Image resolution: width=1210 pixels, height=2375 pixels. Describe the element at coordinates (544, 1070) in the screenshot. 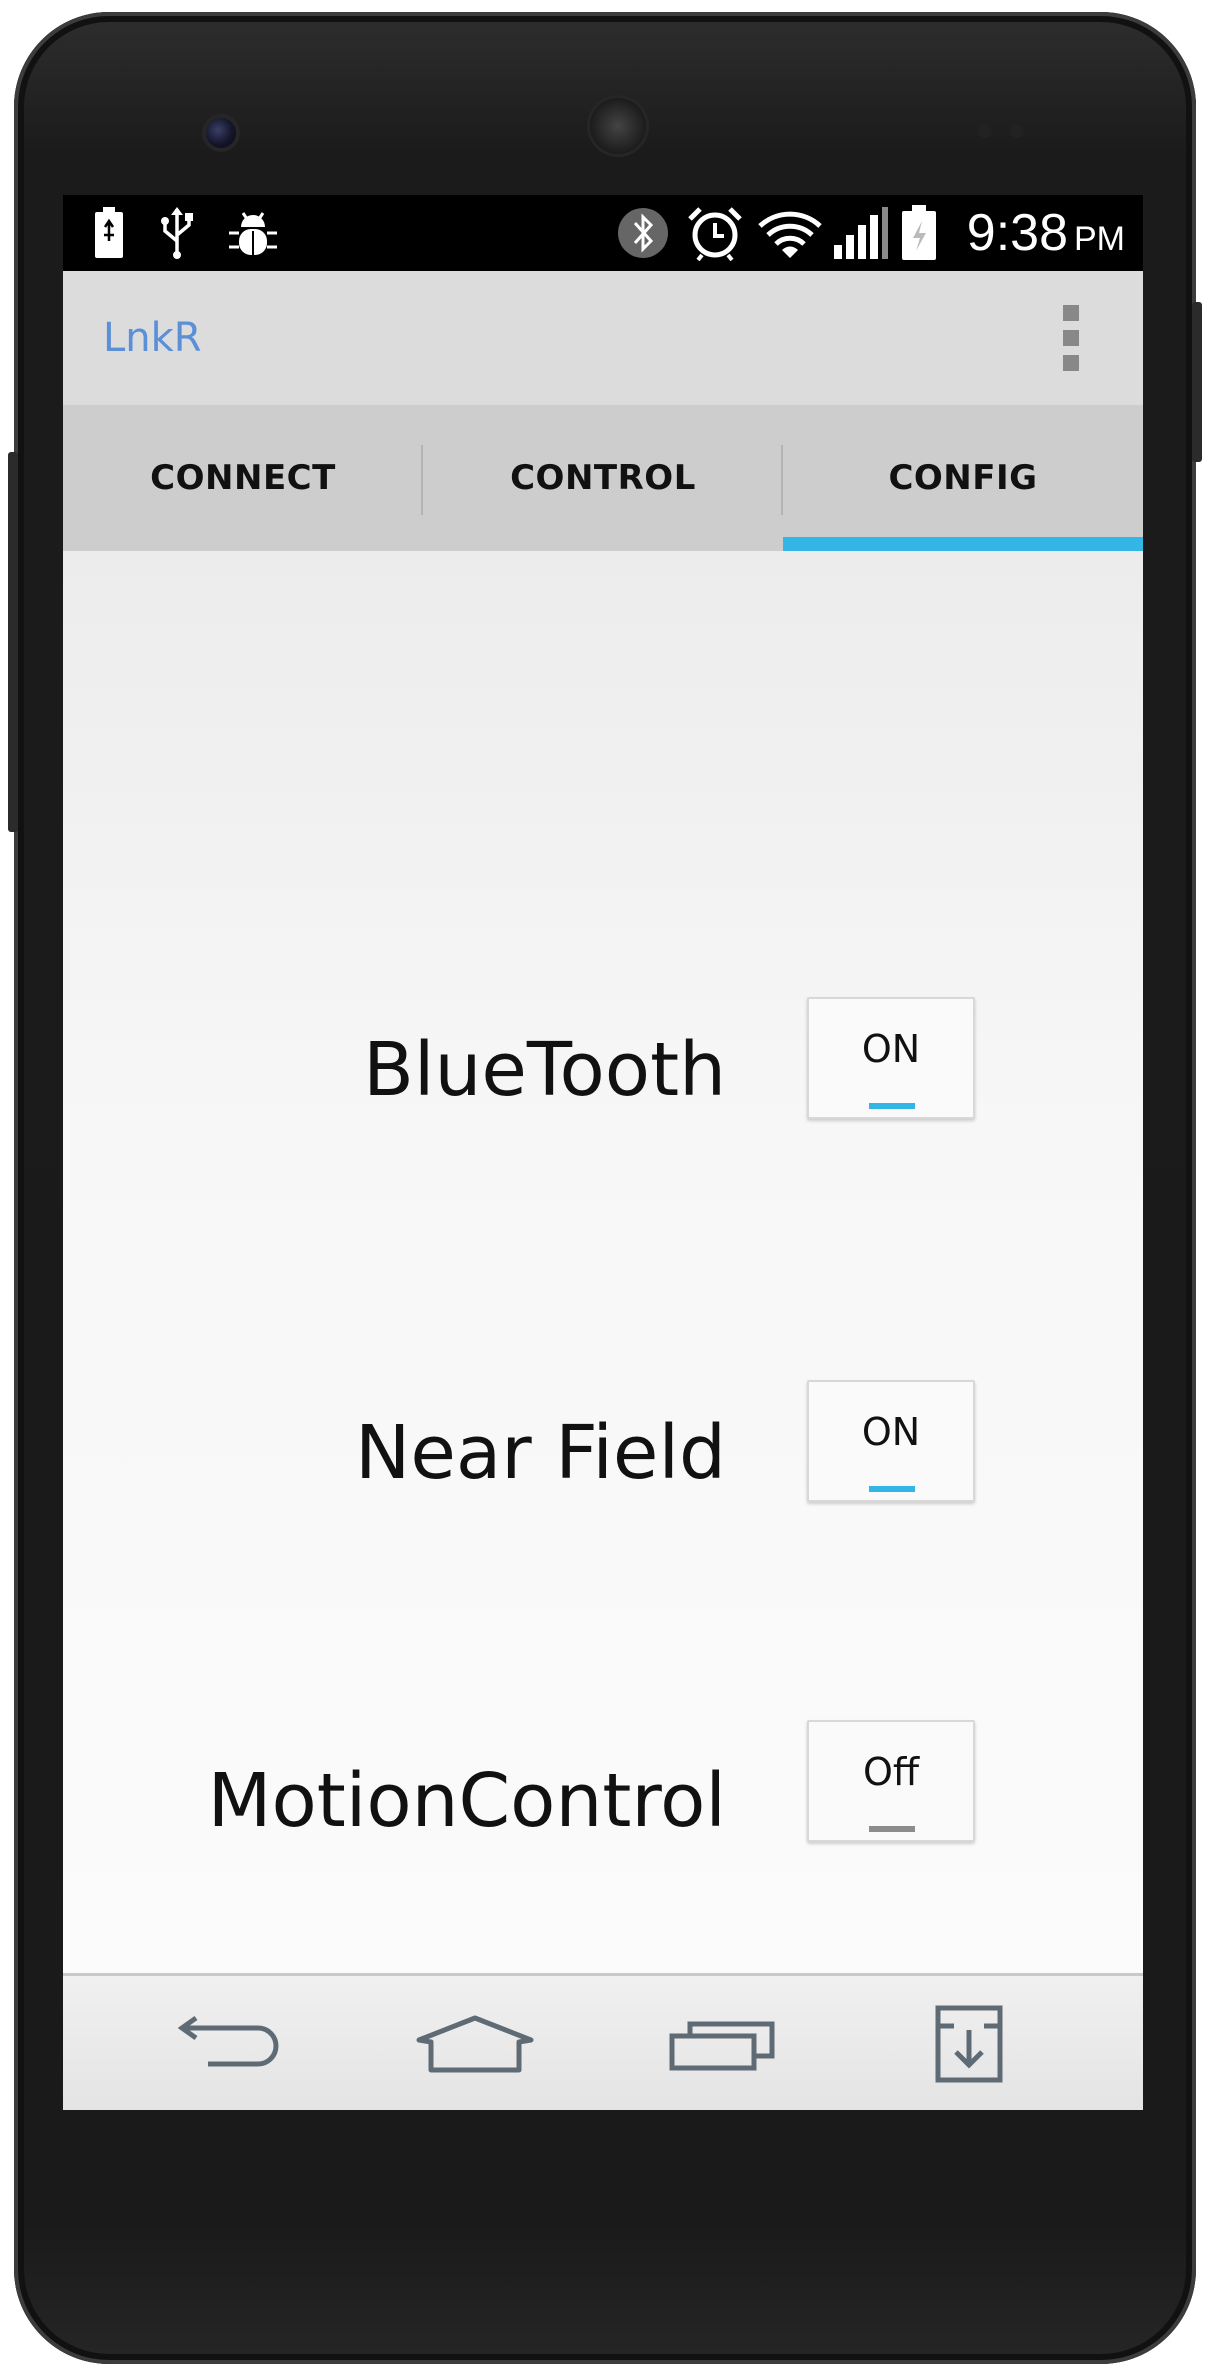

I see `setting-label: BlueTooth` at that location.